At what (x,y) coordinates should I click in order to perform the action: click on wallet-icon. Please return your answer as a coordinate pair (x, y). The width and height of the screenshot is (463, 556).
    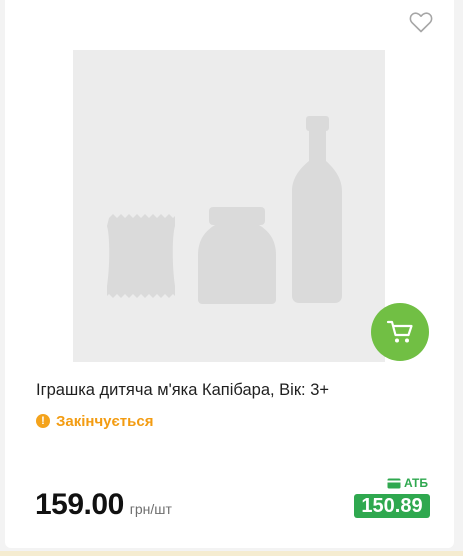
    Looking at the image, I should click on (394, 483).